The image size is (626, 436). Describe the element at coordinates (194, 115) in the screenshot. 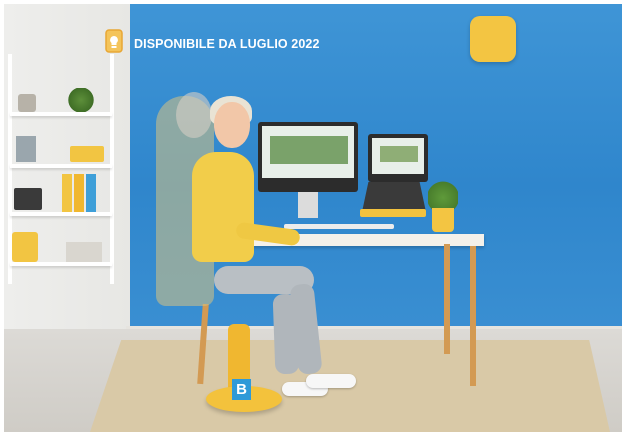

I see `motion-ghost-head` at that location.